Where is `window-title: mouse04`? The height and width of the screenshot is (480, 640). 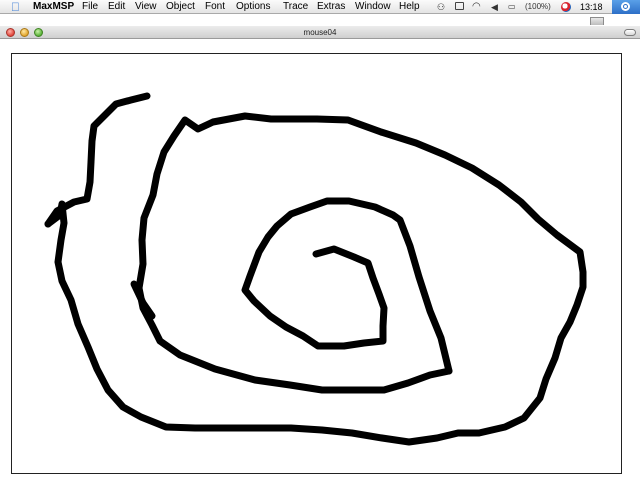 window-title: mouse04 is located at coordinates (320, 32).